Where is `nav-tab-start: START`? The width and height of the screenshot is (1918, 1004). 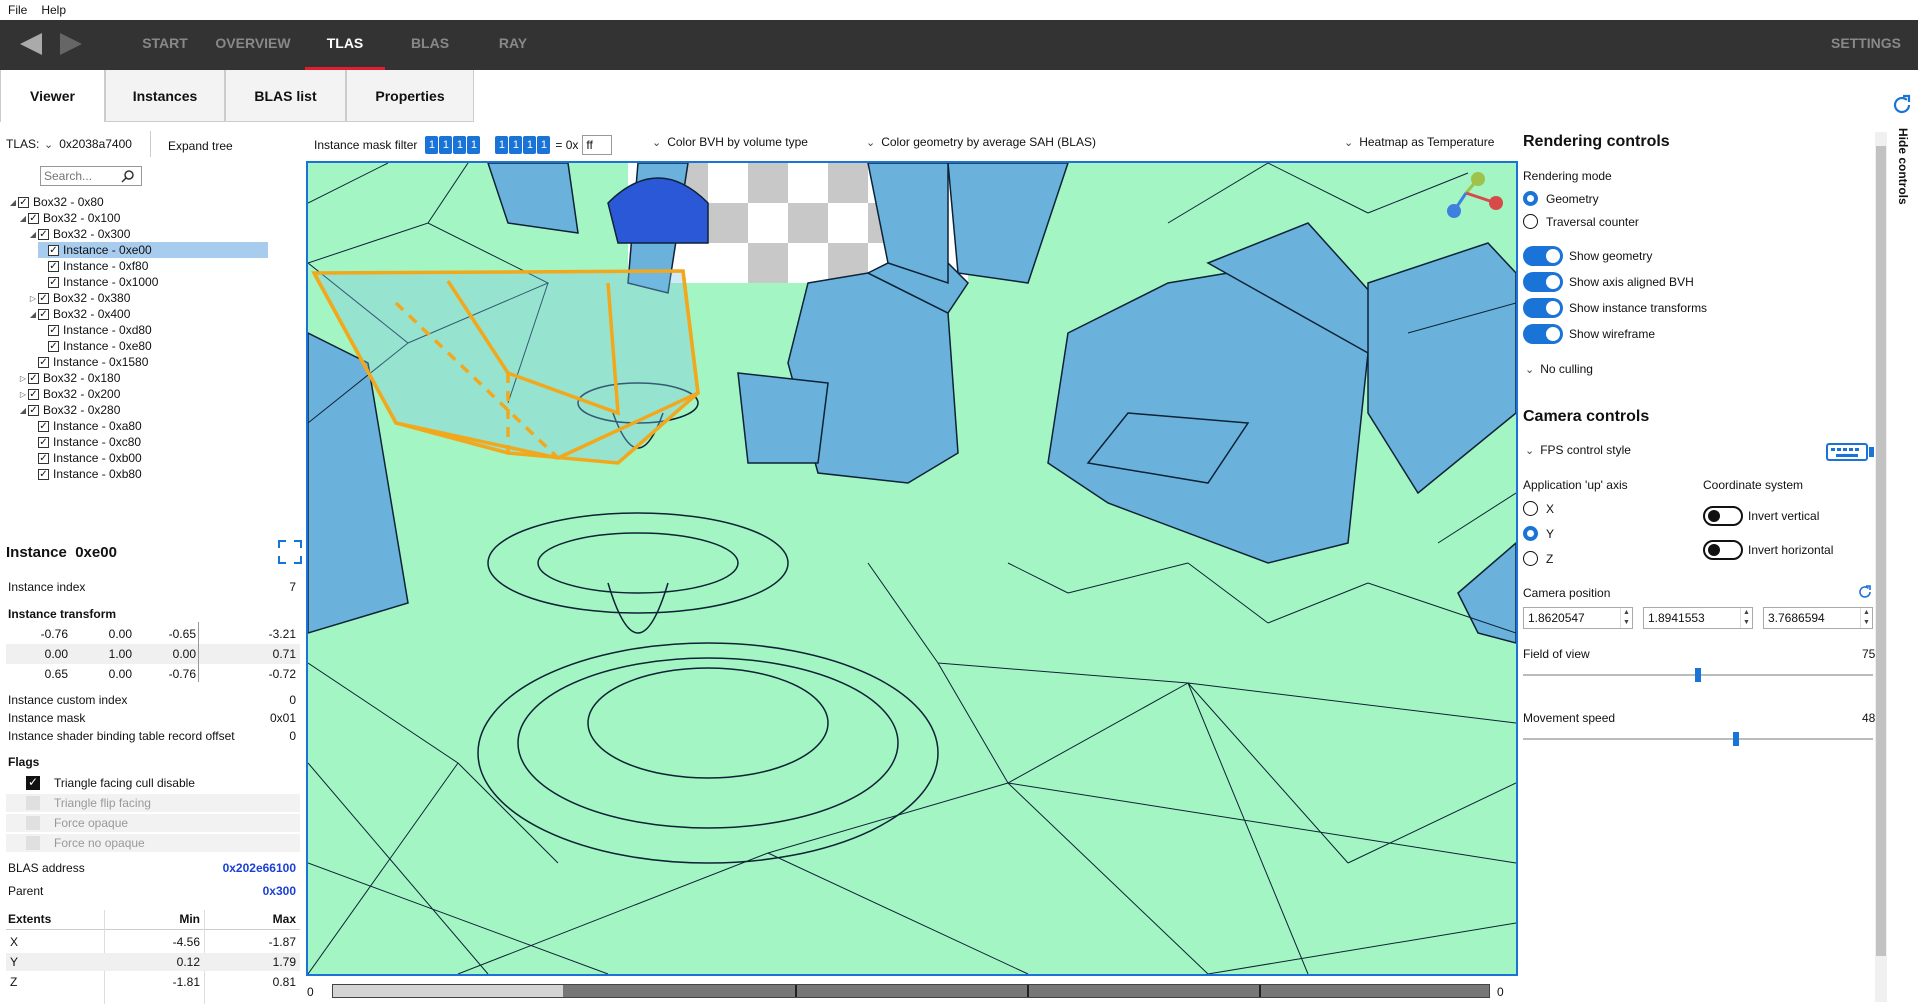 nav-tab-start: START is located at coordinates (165, 45).